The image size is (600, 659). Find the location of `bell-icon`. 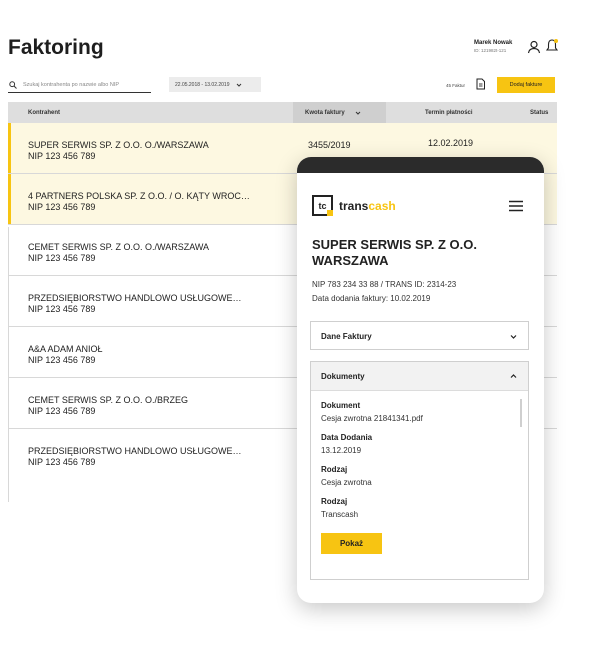

bell-icon is located at coordinates (552, 46).